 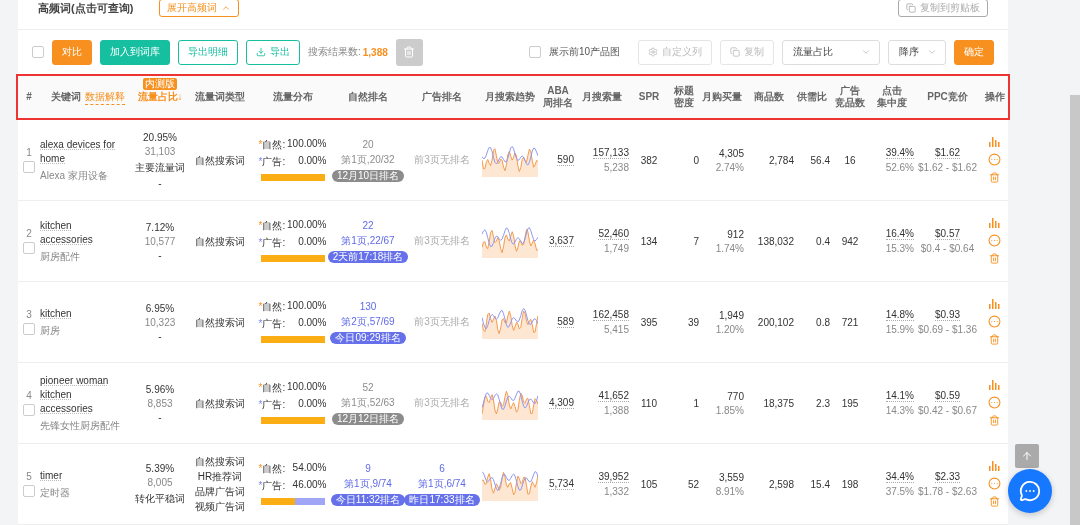 What do you see at coordinates (831, 52) in the screenshot?
I see `sort-field-select: 流量占比` at bounding box center [831, 52].